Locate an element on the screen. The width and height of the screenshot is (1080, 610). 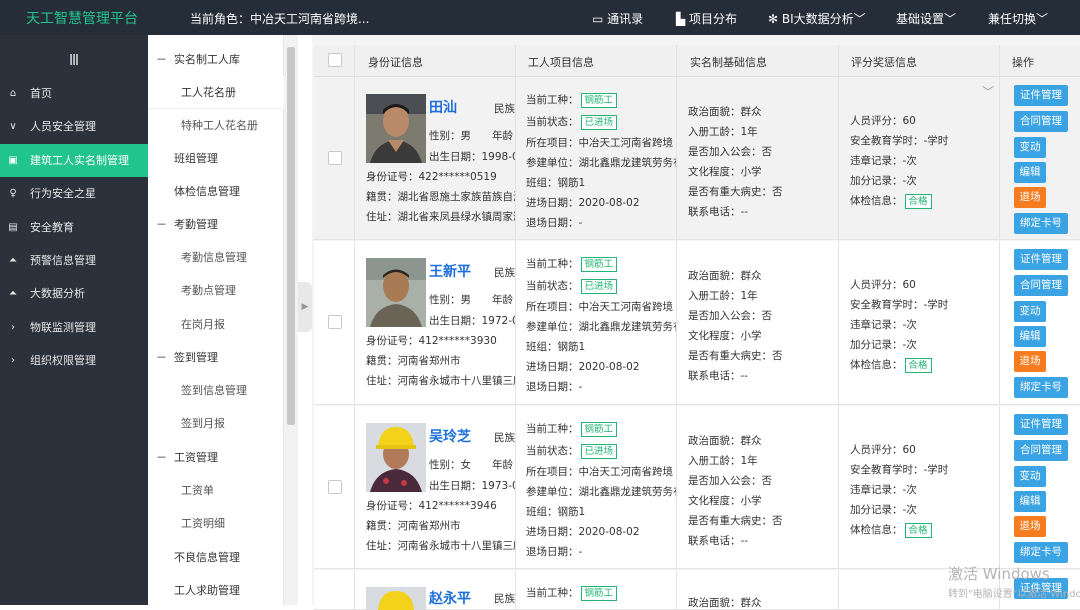
illness-field: 是否有重大病史：否 is located at coordinates (735, 356).